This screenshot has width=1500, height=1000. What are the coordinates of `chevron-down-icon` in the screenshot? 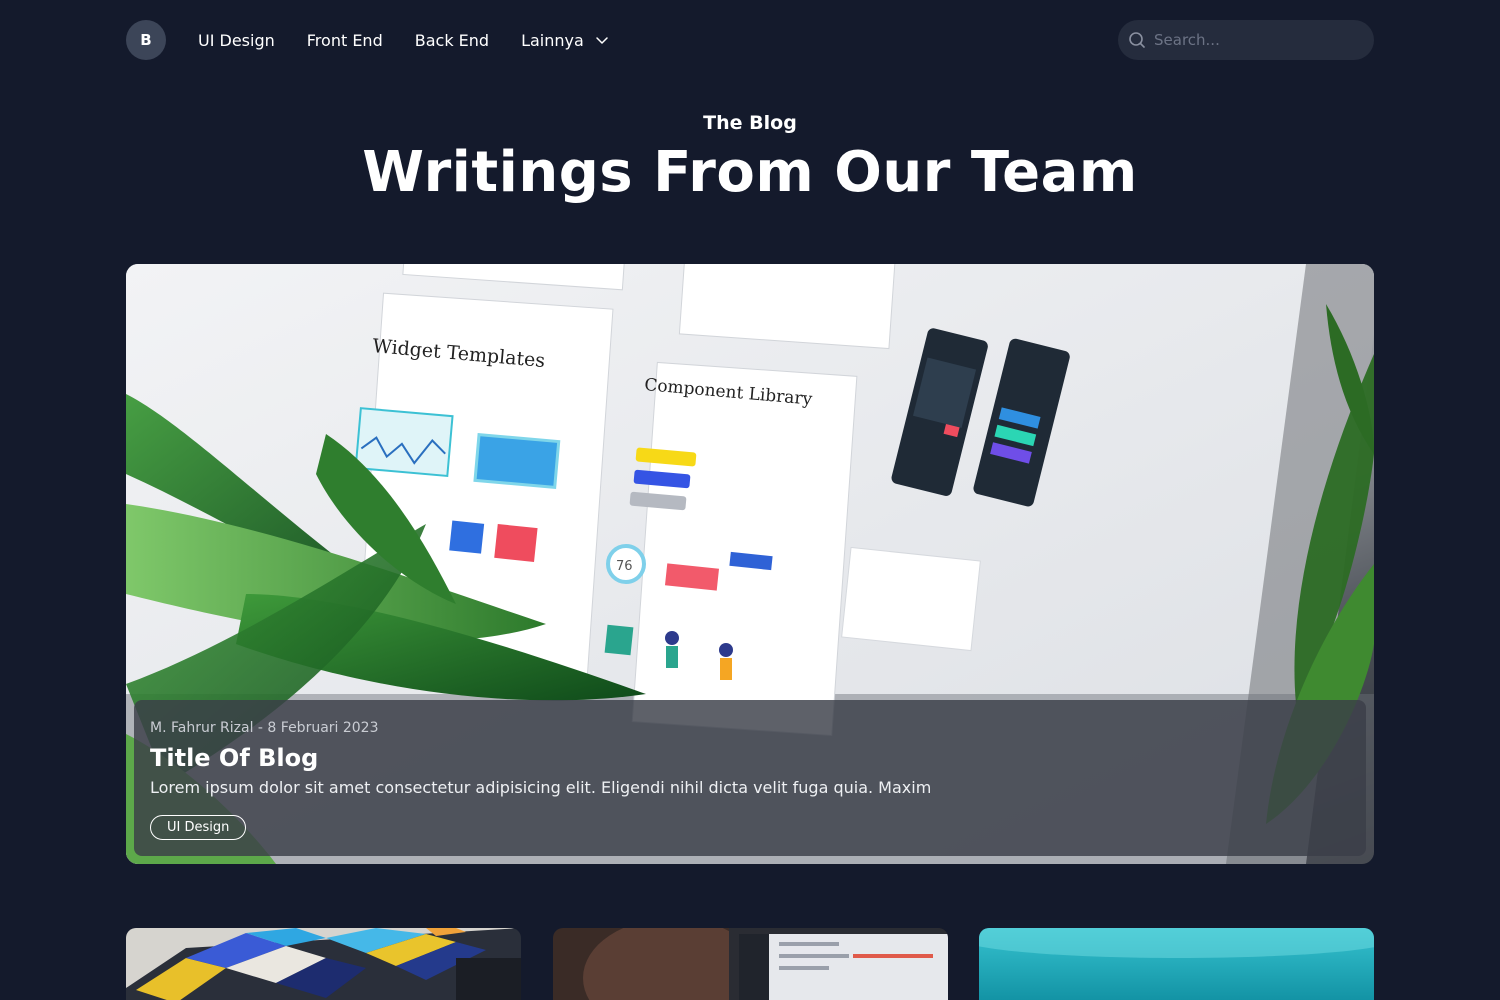 It's located at (602, 40).